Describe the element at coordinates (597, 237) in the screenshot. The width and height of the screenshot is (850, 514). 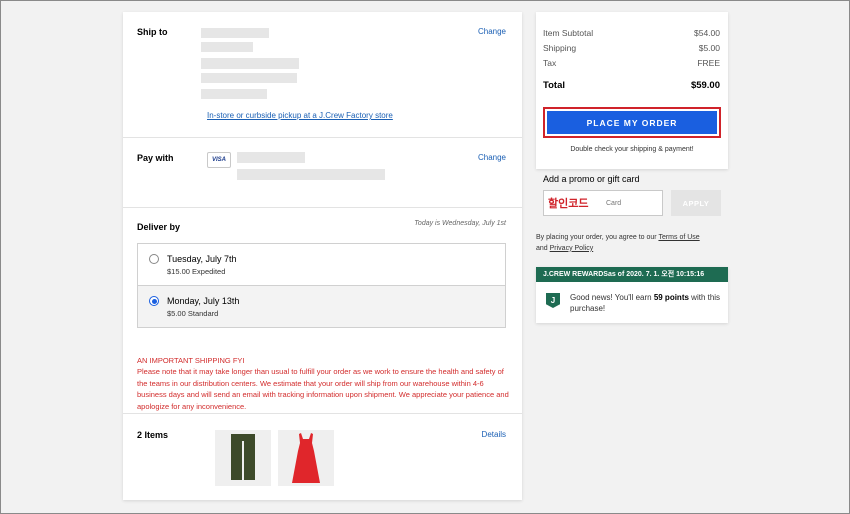
I see `agreement-prefix: By placing your order, you agree to our` at that location.